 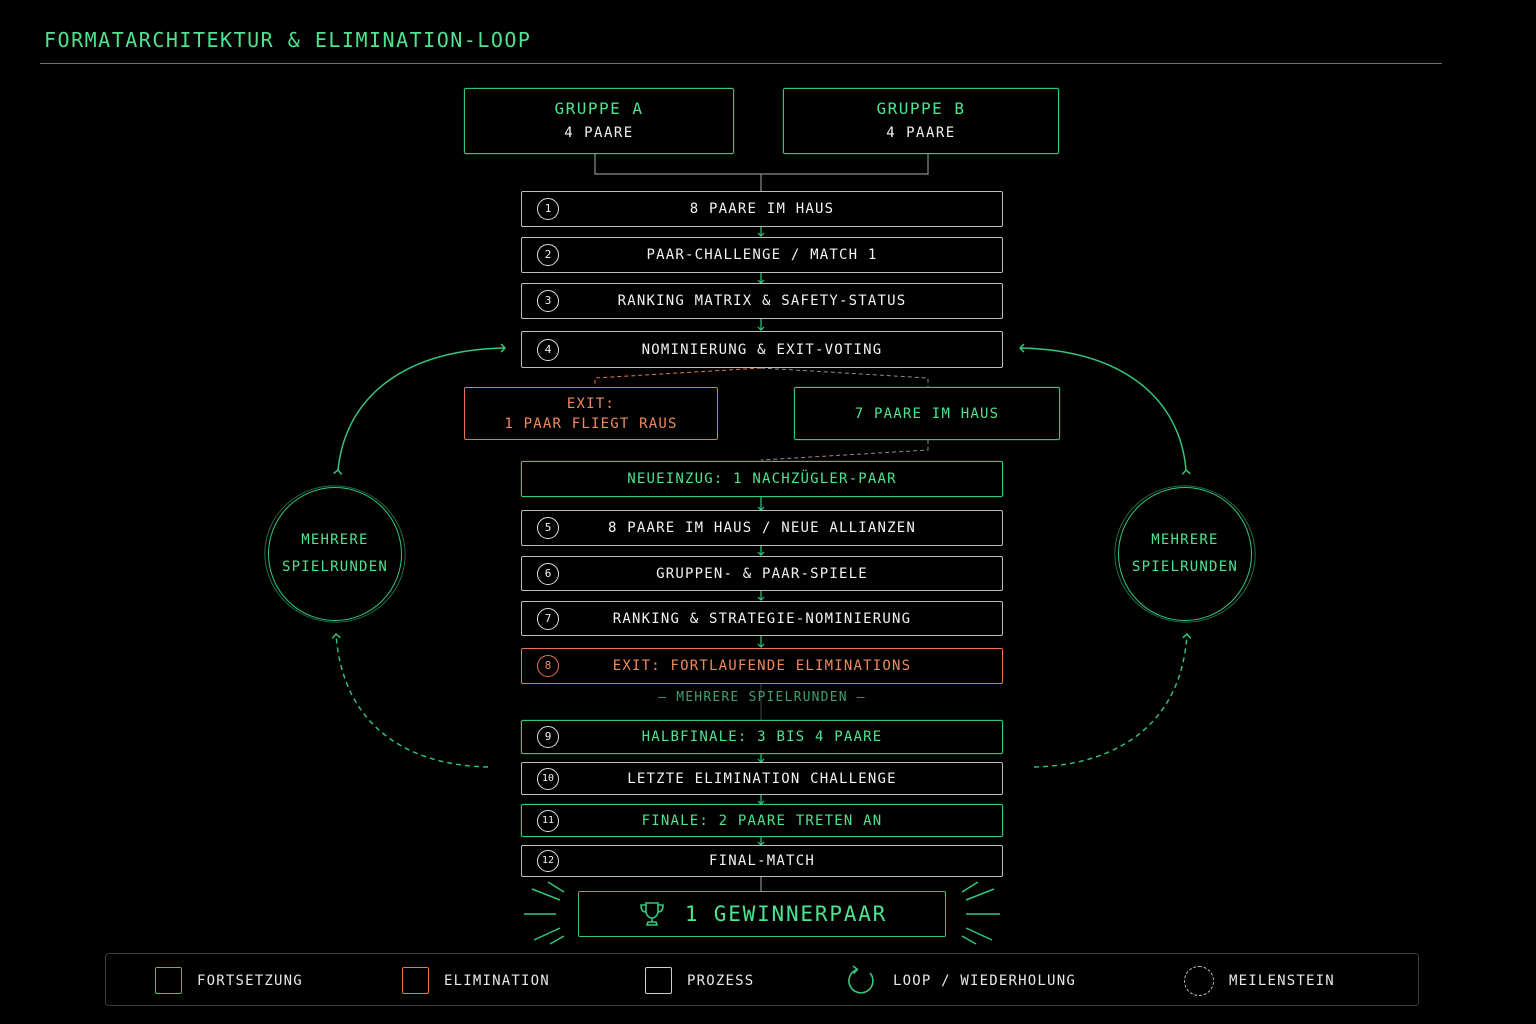 I want to click on step-9: 9 HALBFINALE: 3 BIS 4 PAARE, so click(x=762, y=737).